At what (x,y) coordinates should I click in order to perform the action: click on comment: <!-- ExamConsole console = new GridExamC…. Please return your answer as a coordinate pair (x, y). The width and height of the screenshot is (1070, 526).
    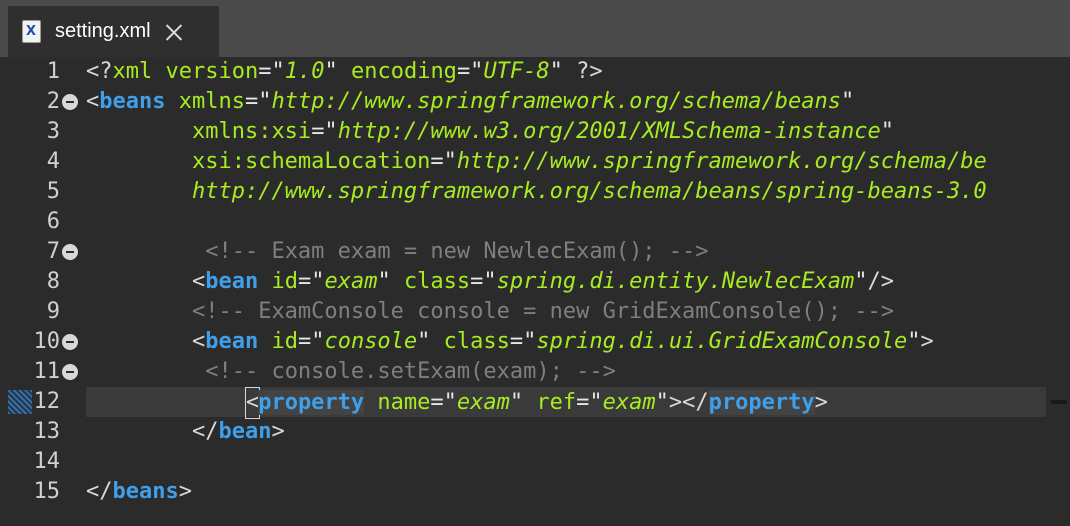
    Looking at the image, I should click on (542, 311).